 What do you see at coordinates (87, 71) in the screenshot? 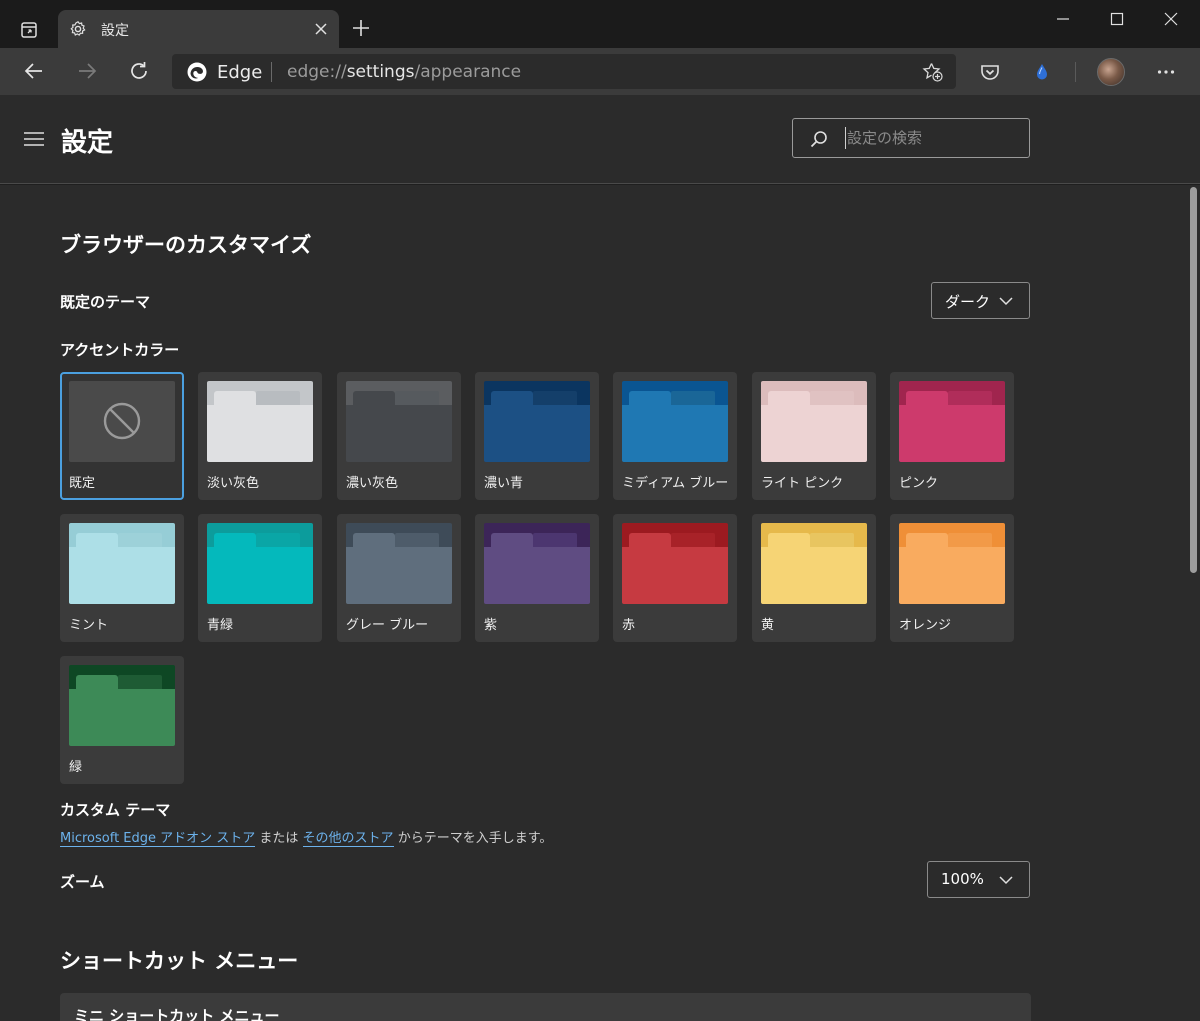
I see `forward-arrow-icon` at bounding box center [87, 71].